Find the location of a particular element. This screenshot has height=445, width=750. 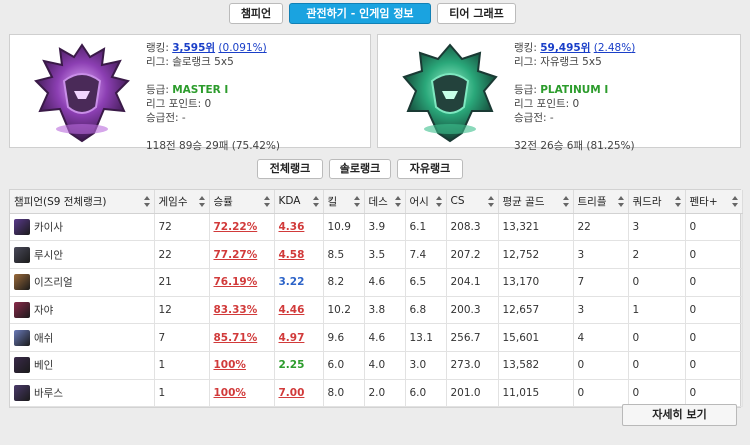

kills-value: 6.0 is located at coordinates (336, 365).